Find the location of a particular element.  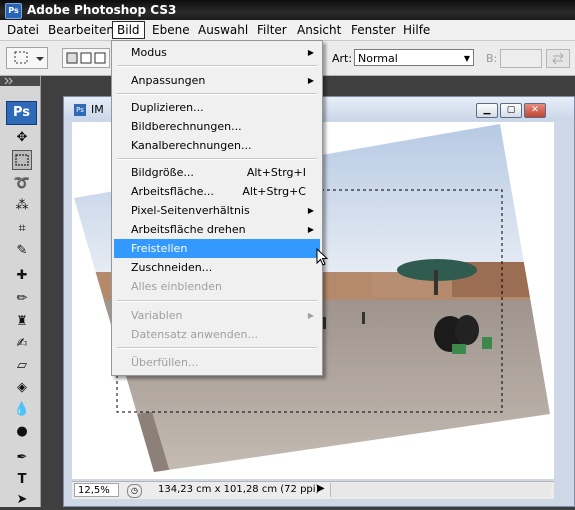

crop-tool-icon: ⌗ is located at coordinates (22, 229).